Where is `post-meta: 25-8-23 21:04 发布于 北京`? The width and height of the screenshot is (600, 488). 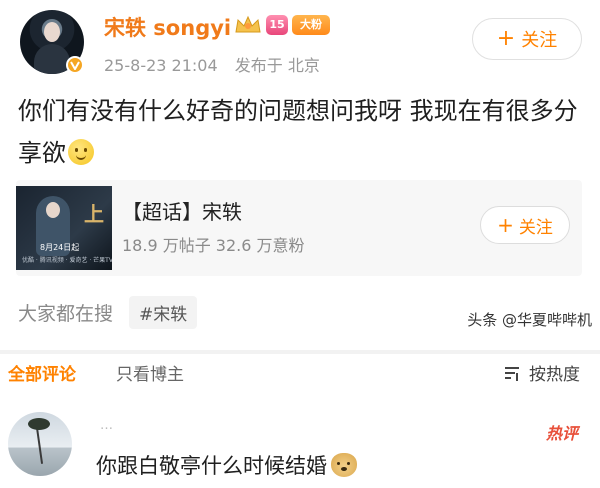 post-meta: 25-8-23 21:04 发布于 北京 is located at coordinates (212, 64).